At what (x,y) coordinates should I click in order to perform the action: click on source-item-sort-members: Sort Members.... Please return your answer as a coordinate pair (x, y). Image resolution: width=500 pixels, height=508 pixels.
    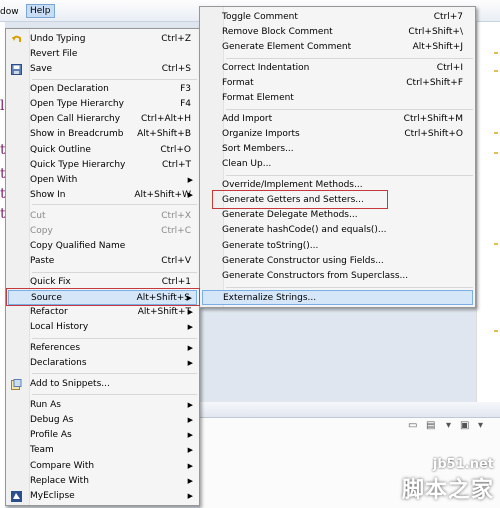
    Looking at the image, I should click on (337, 149).